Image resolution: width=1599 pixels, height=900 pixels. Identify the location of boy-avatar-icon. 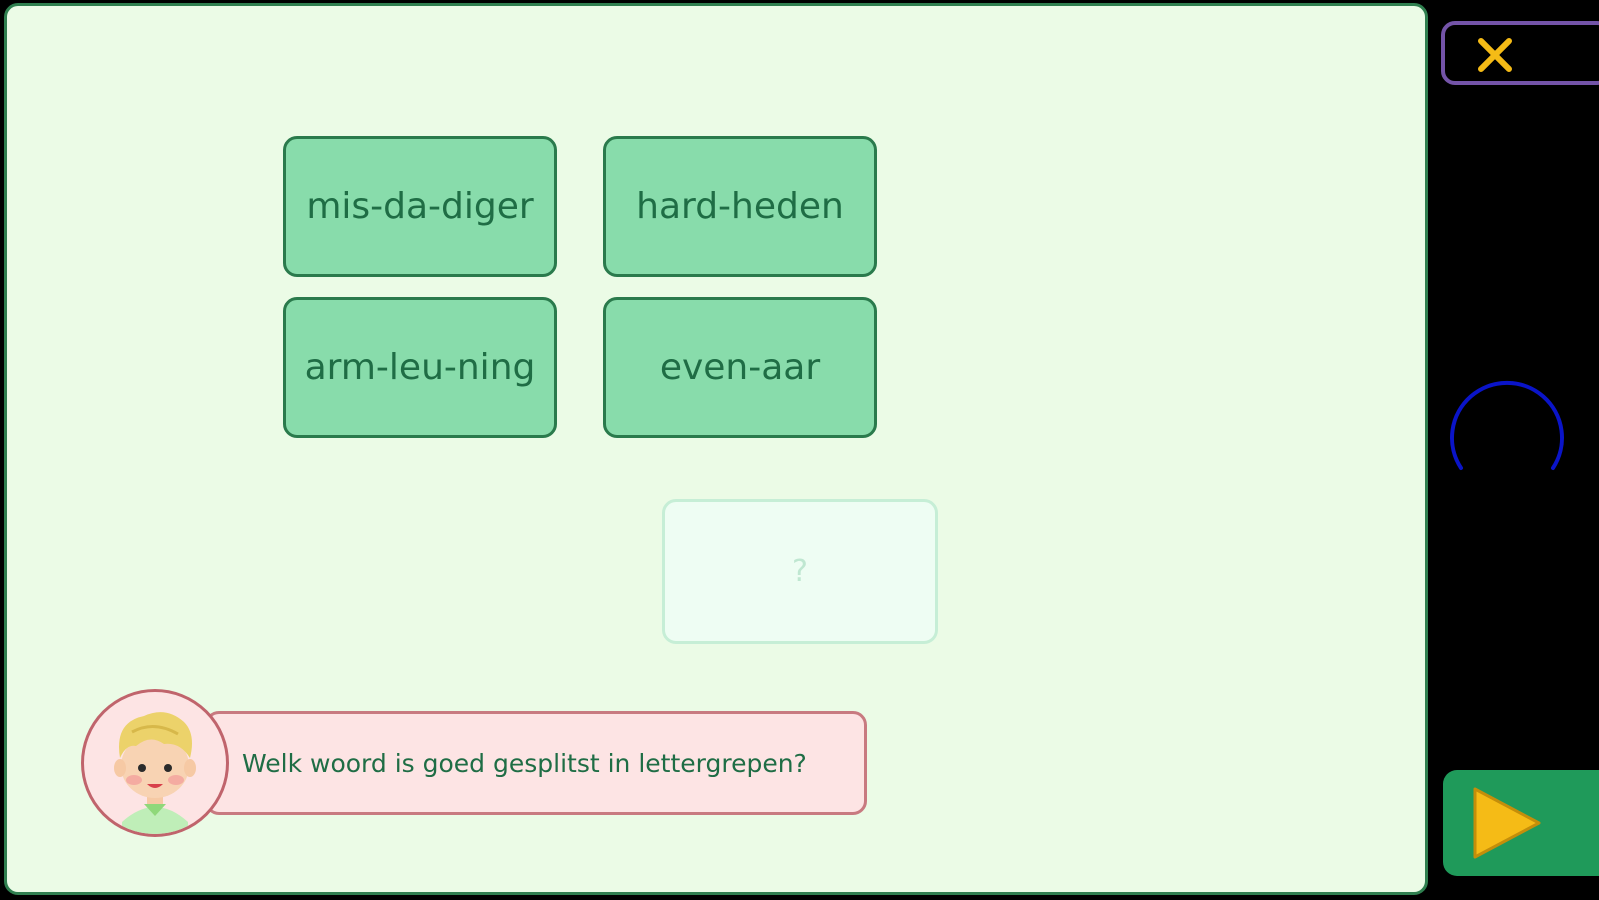
(155, 773).